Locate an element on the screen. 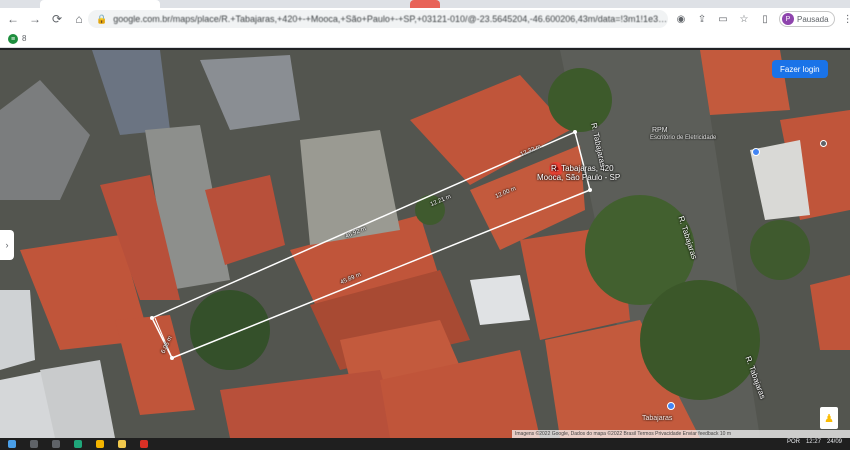 The width and height of the screenshot is (850, 450). collapse-panel-button: › is located at coordinates (7, 245).